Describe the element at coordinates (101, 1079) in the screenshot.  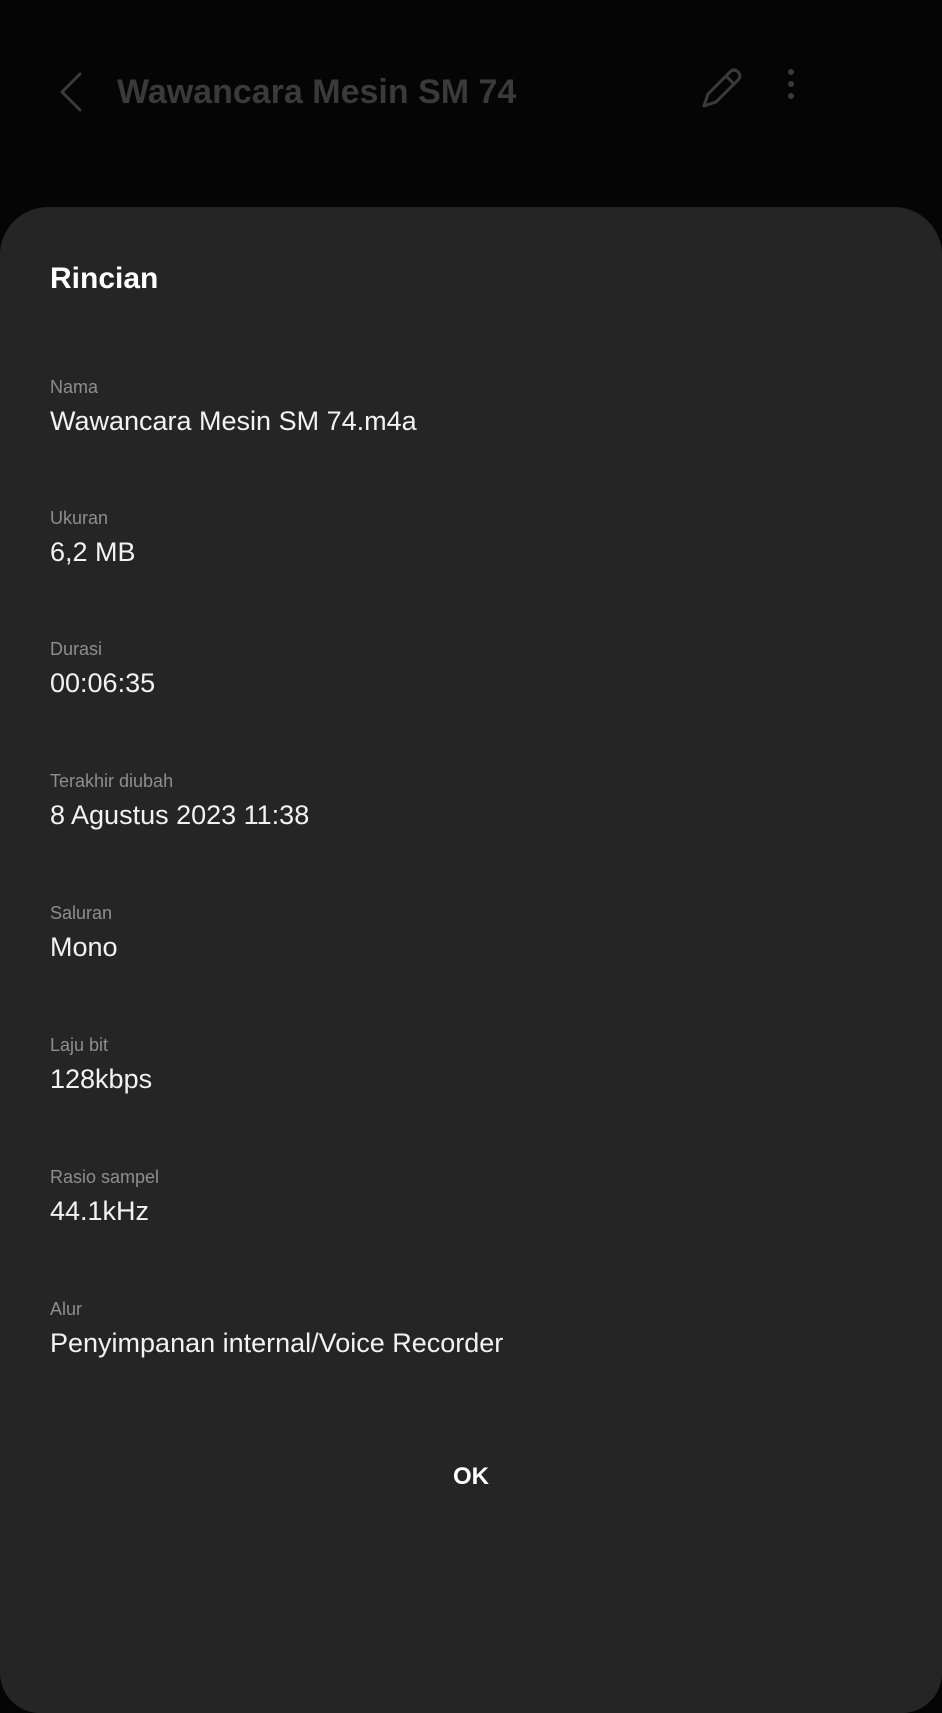
I see `field-value: 128kbps` at that location.